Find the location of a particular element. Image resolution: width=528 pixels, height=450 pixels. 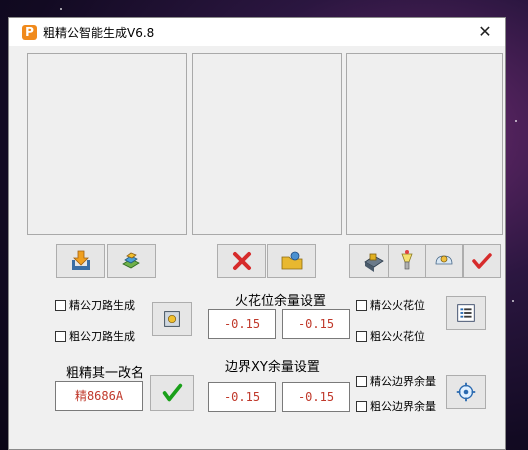

gear-button is located at coordinates (444, 261).